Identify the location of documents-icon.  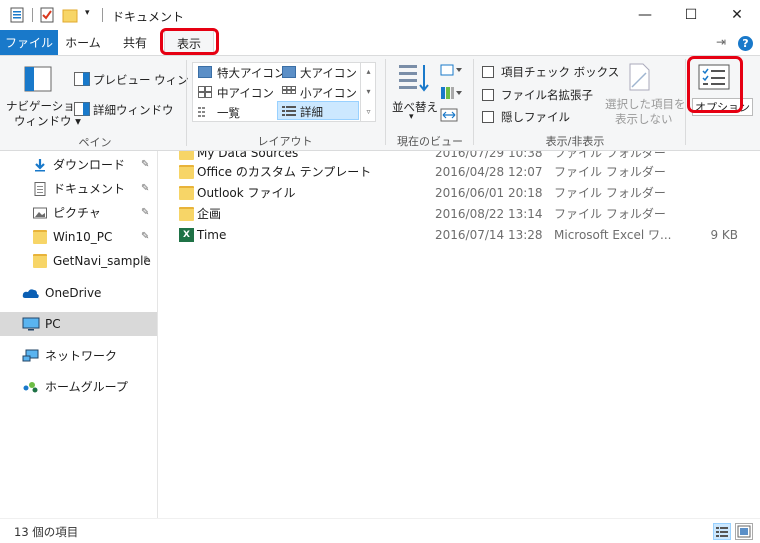
(40, 189).